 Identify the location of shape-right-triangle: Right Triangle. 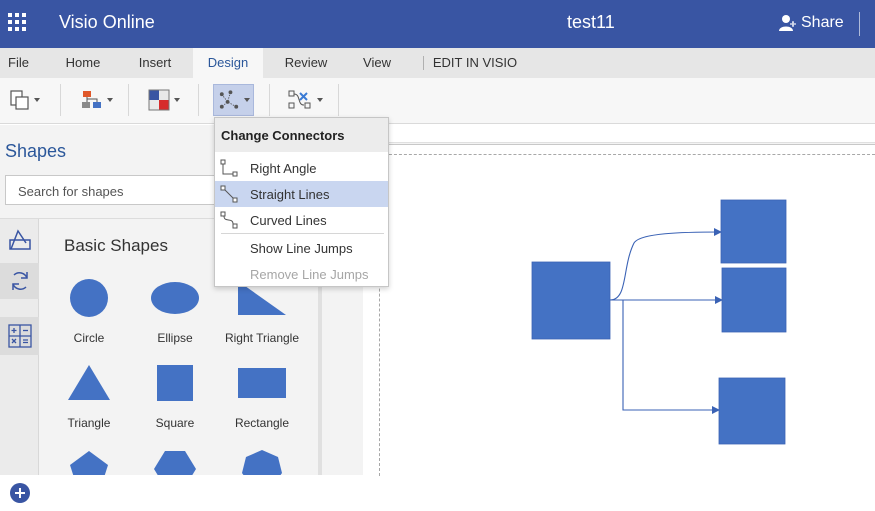
(262, 317).